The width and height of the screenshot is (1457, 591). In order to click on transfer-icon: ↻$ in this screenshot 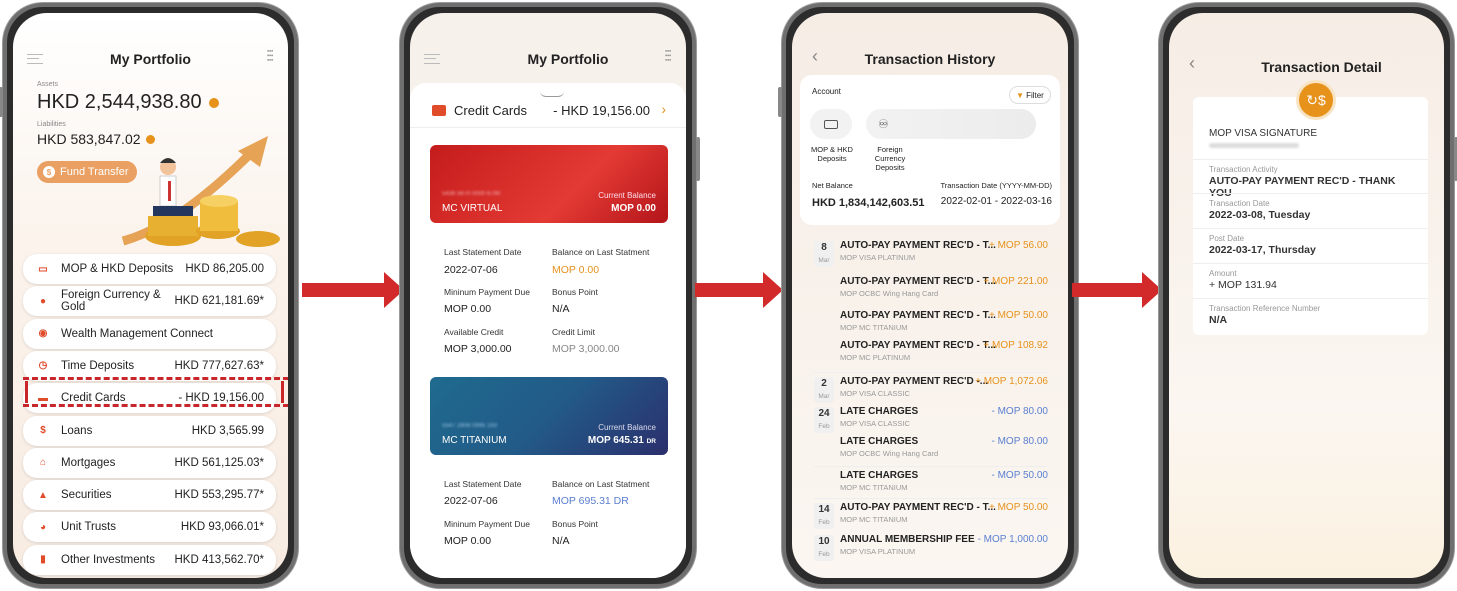, I will do `click(1316, 100)`.